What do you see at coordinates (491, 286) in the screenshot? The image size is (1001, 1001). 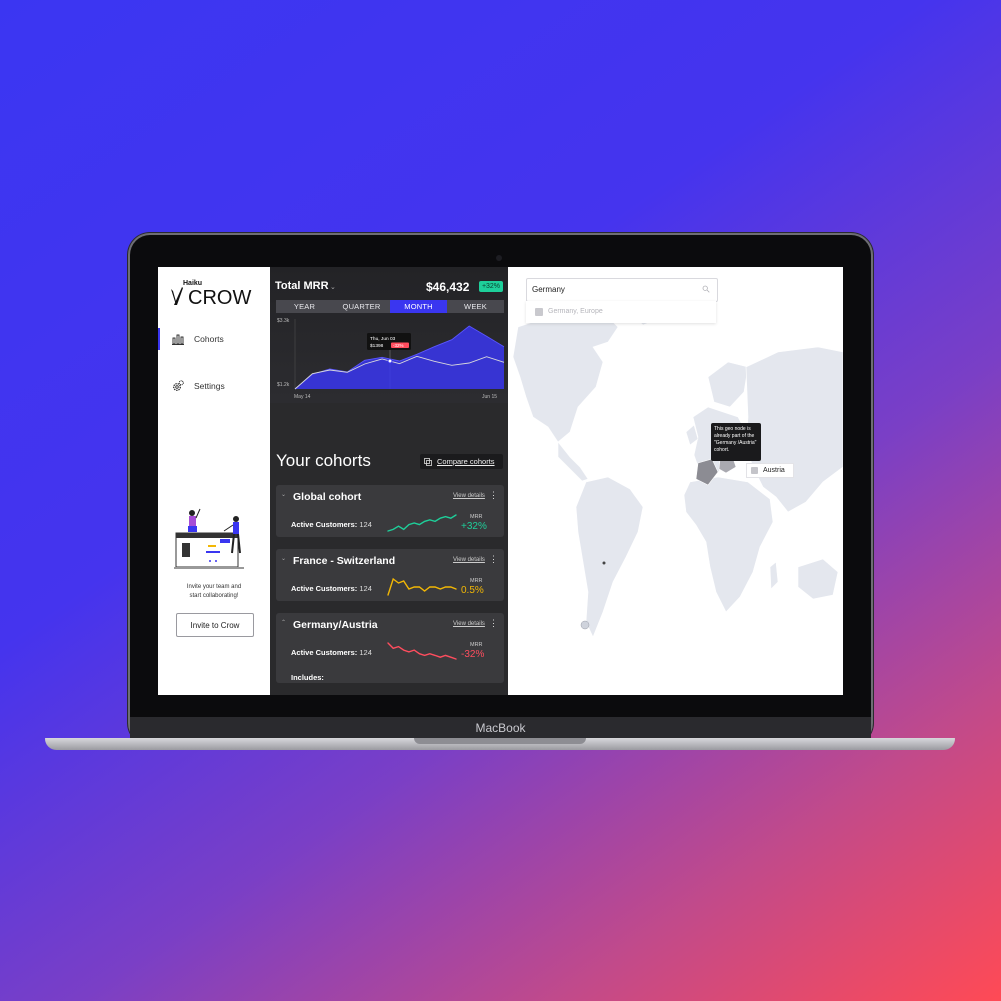 I see `mrr-change-badge: +32%` at bounding box center [491, 286].